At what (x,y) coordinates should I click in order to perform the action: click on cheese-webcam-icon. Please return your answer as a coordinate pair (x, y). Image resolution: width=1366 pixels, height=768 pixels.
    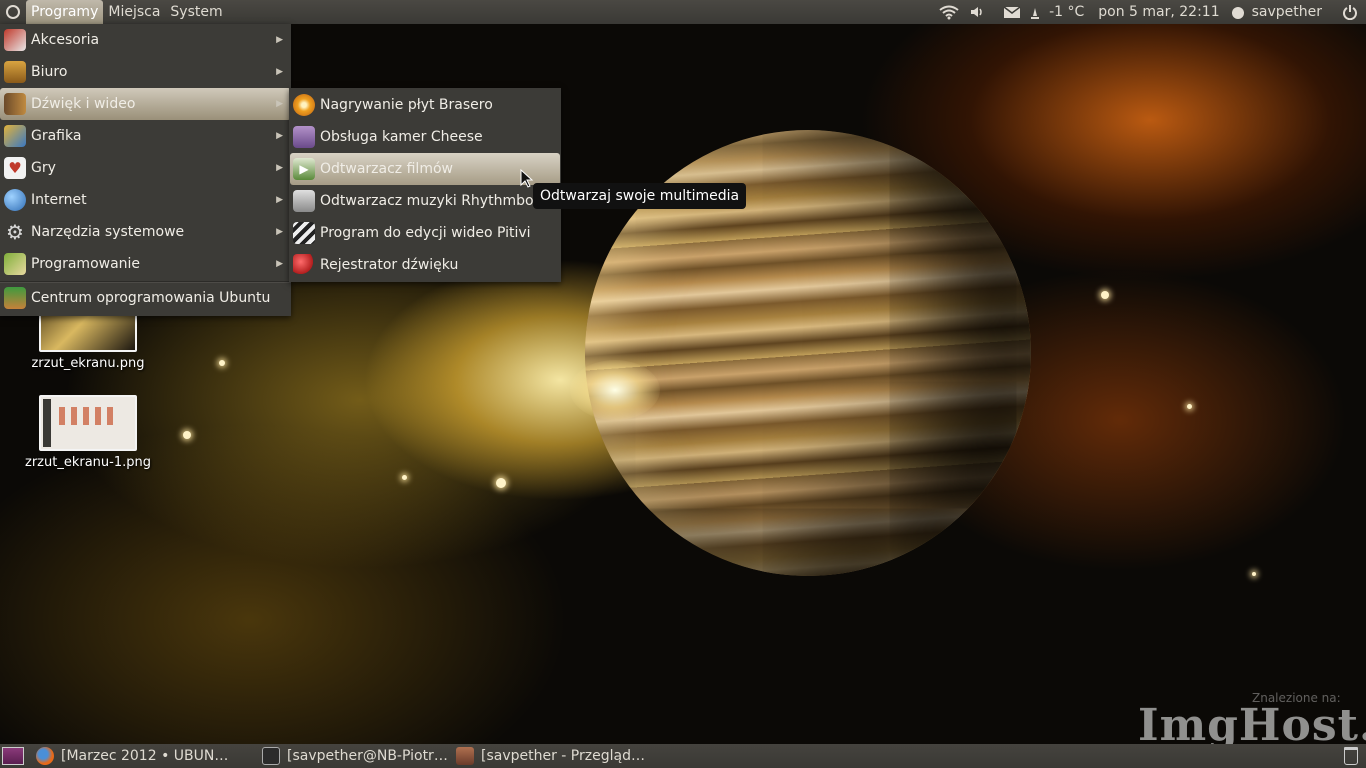
    Looking at the image, I should click on (304, 137).